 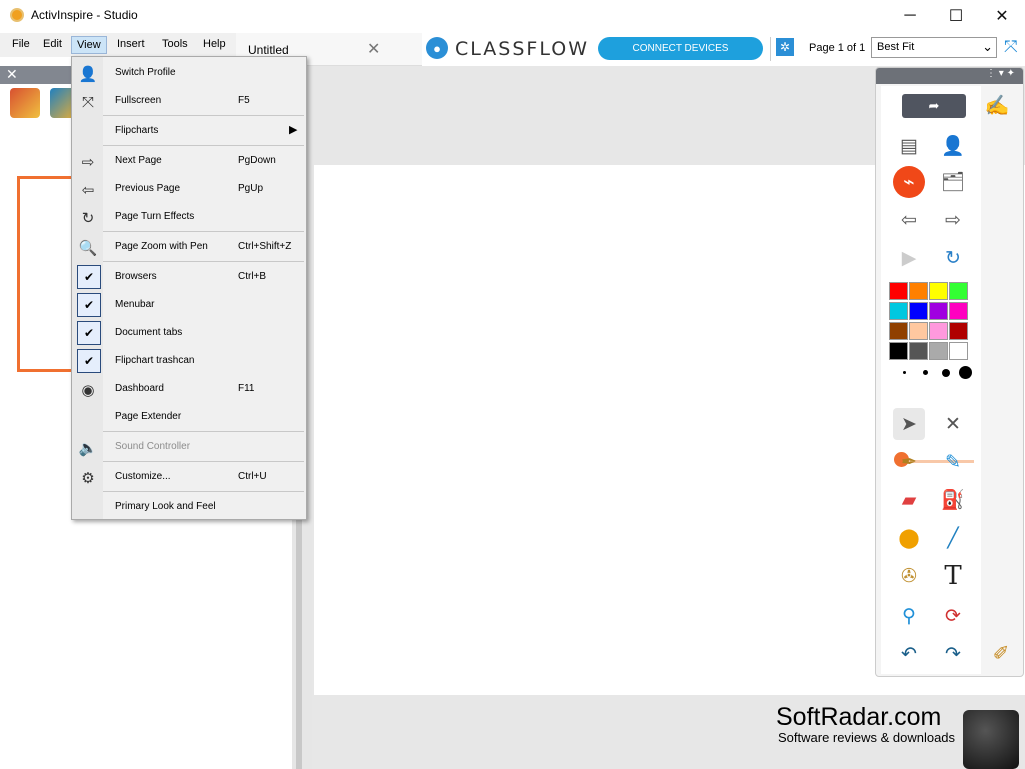 I want to click on menu-item-shortcut: PgUp, so click(x=251, y=188).